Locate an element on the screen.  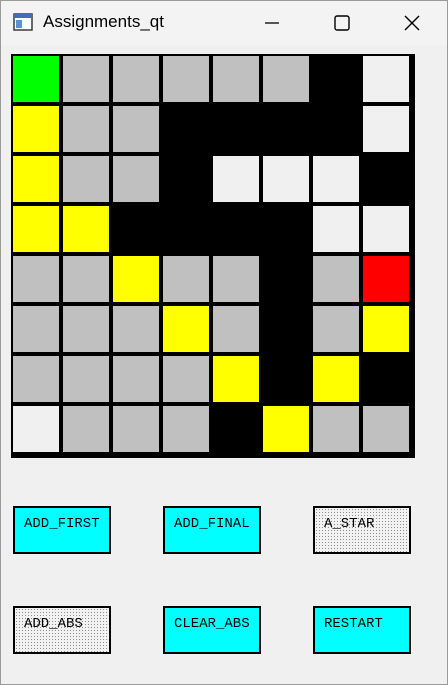
window-title: Assignments_qt is located at coordinates (103, 21).